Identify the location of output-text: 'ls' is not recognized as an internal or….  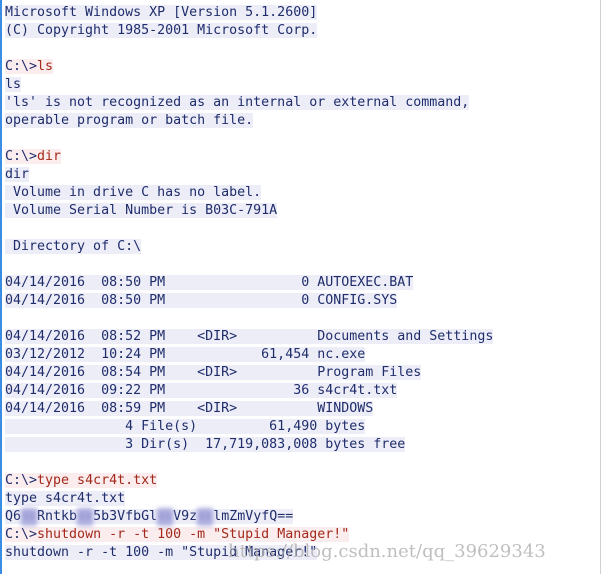
(237, 102).